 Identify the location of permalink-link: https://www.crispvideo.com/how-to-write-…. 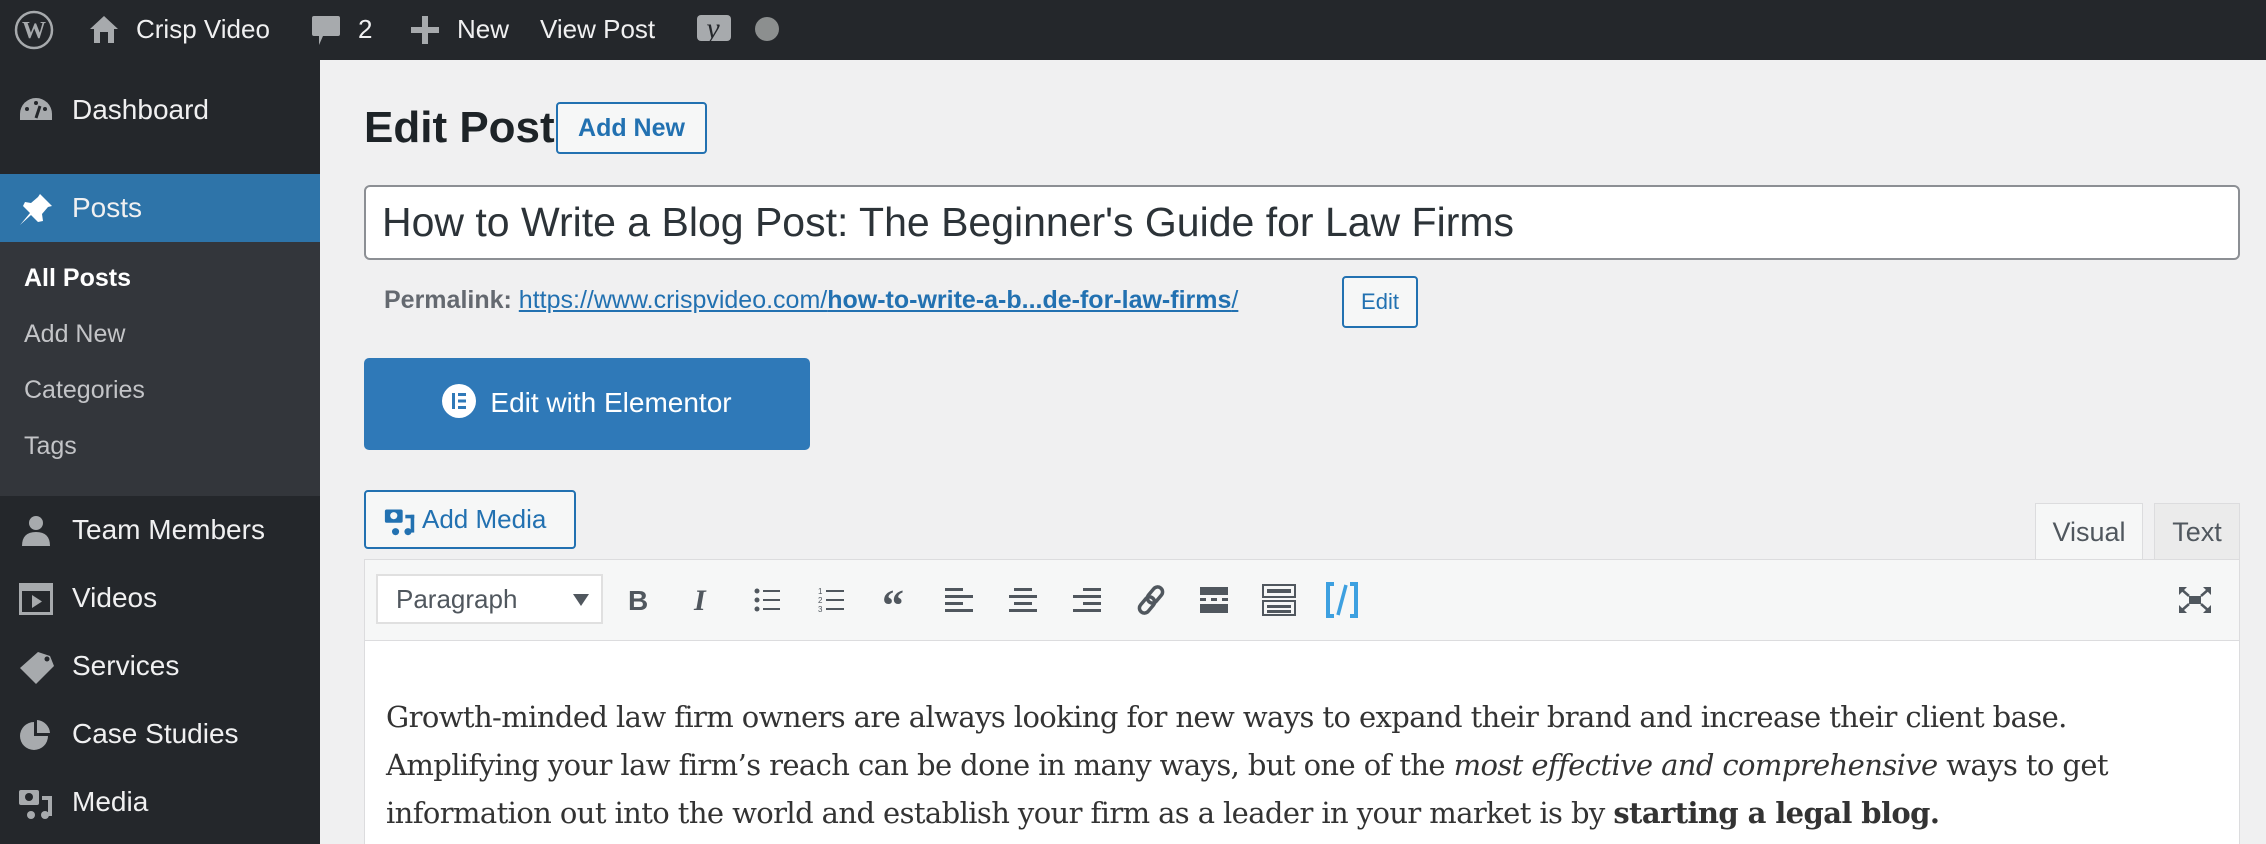
(879, 300).